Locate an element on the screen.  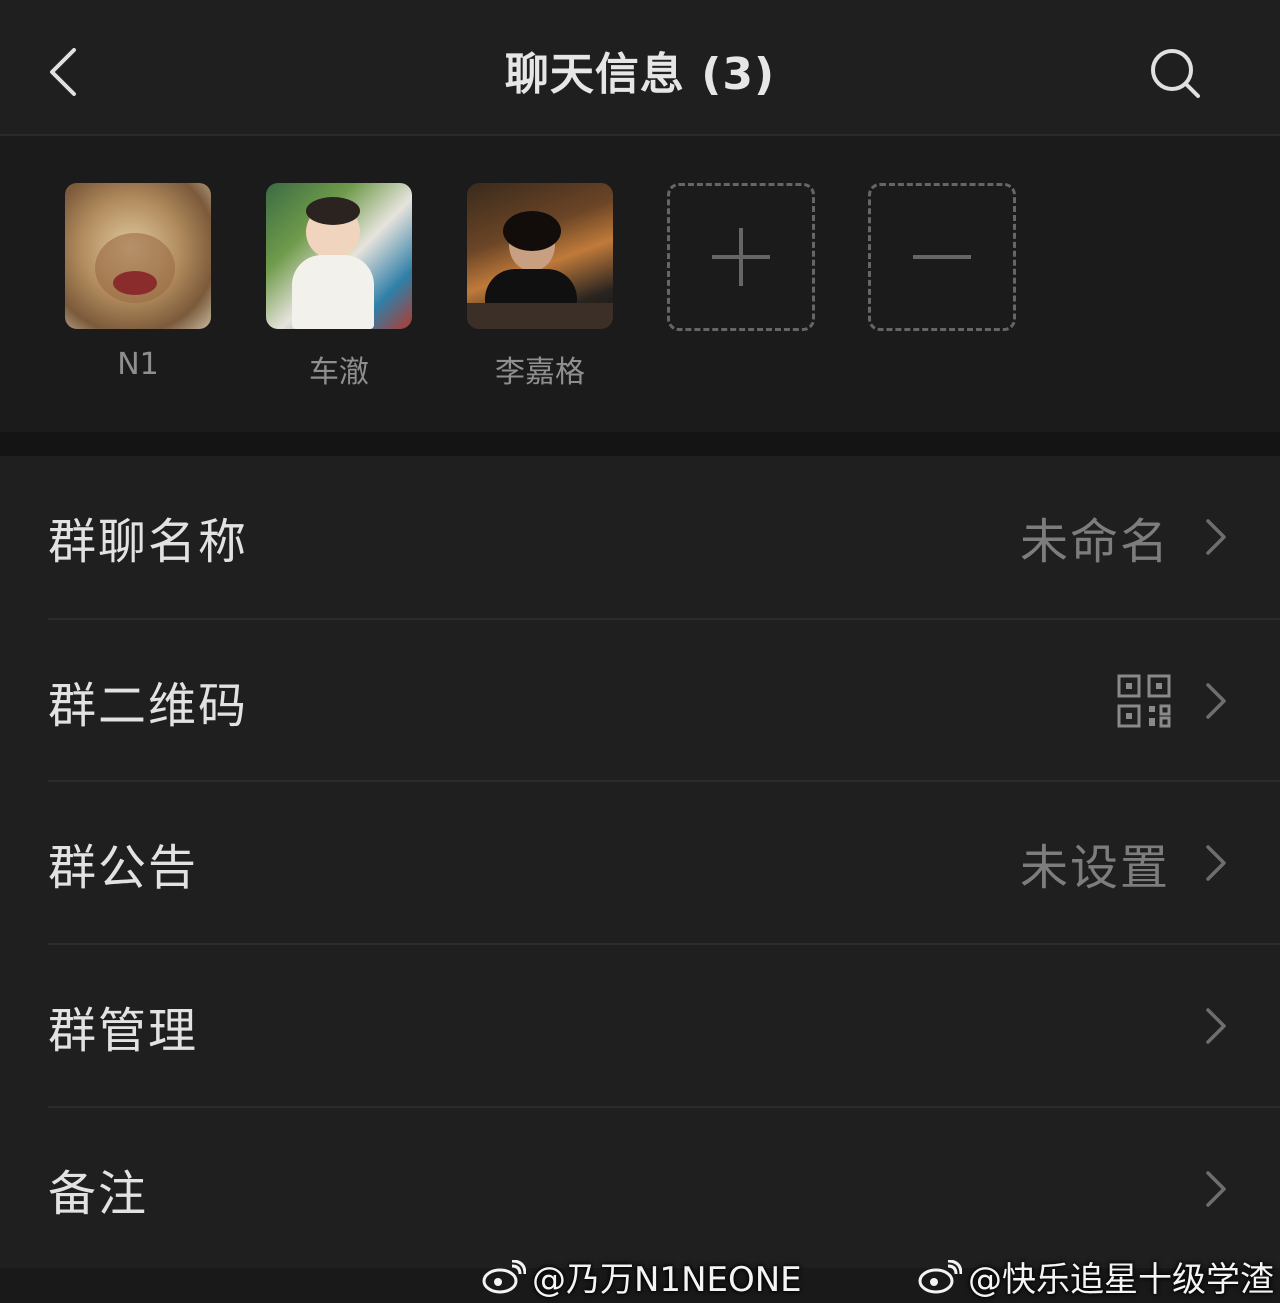
row-label: 群公告 is located at coordinates (123, 868).